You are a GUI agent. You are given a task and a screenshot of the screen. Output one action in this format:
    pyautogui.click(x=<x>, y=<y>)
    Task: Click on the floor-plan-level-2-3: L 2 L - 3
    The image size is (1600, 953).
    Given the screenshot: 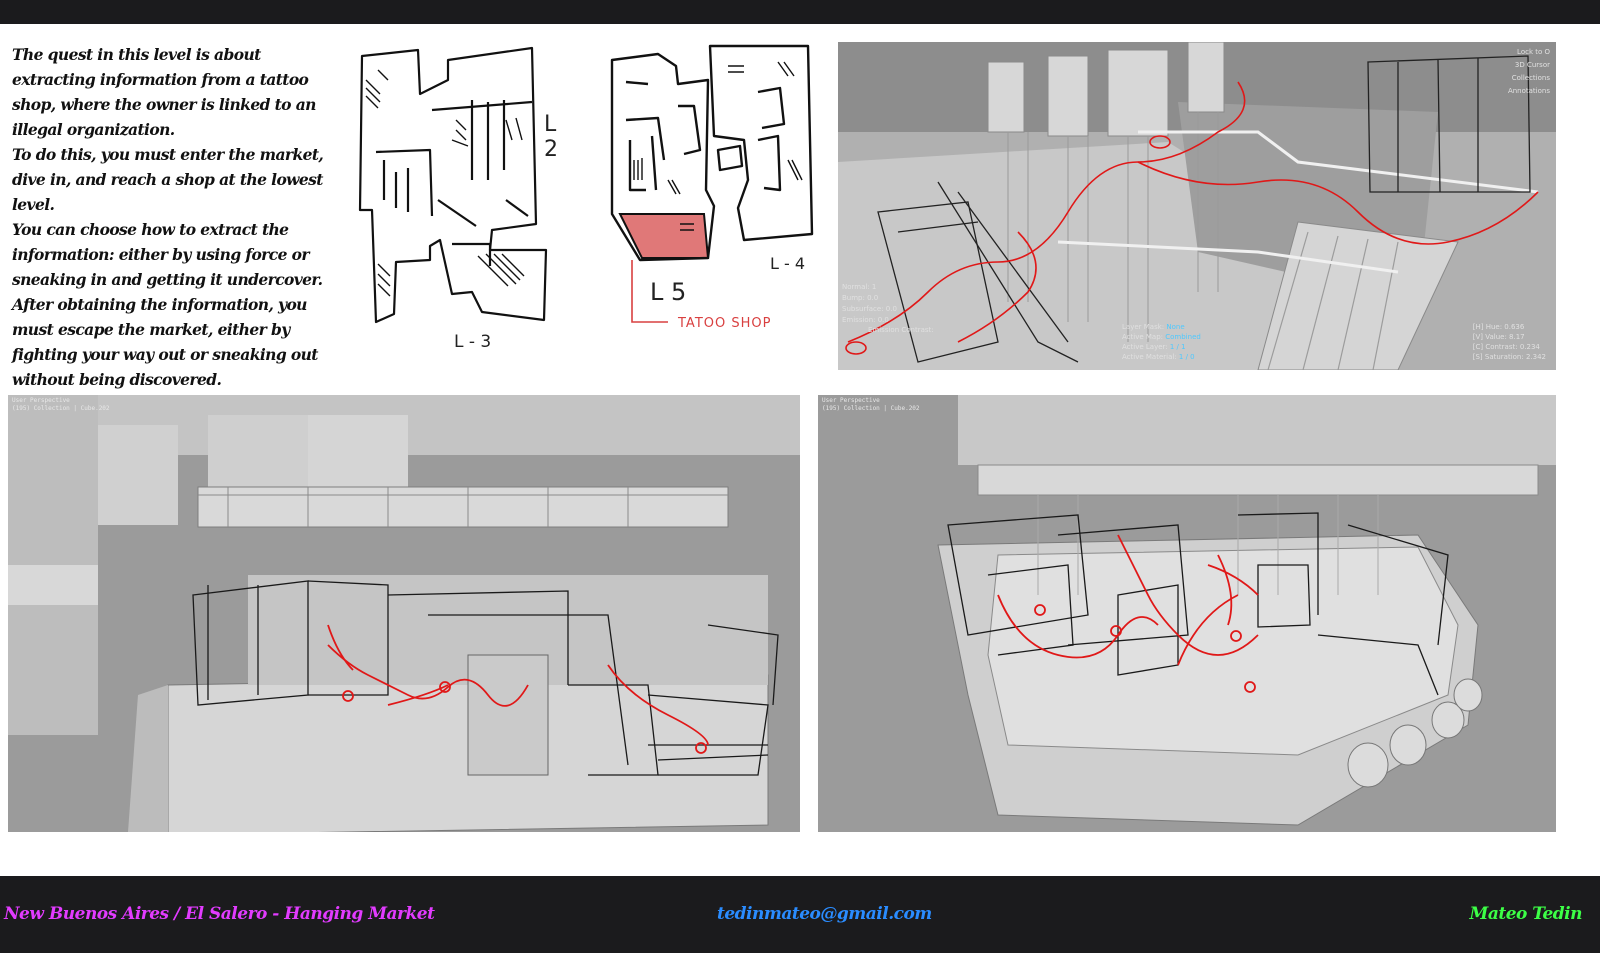 What is the action you would take?
    pyautogui.click(x=457, y=196)
    